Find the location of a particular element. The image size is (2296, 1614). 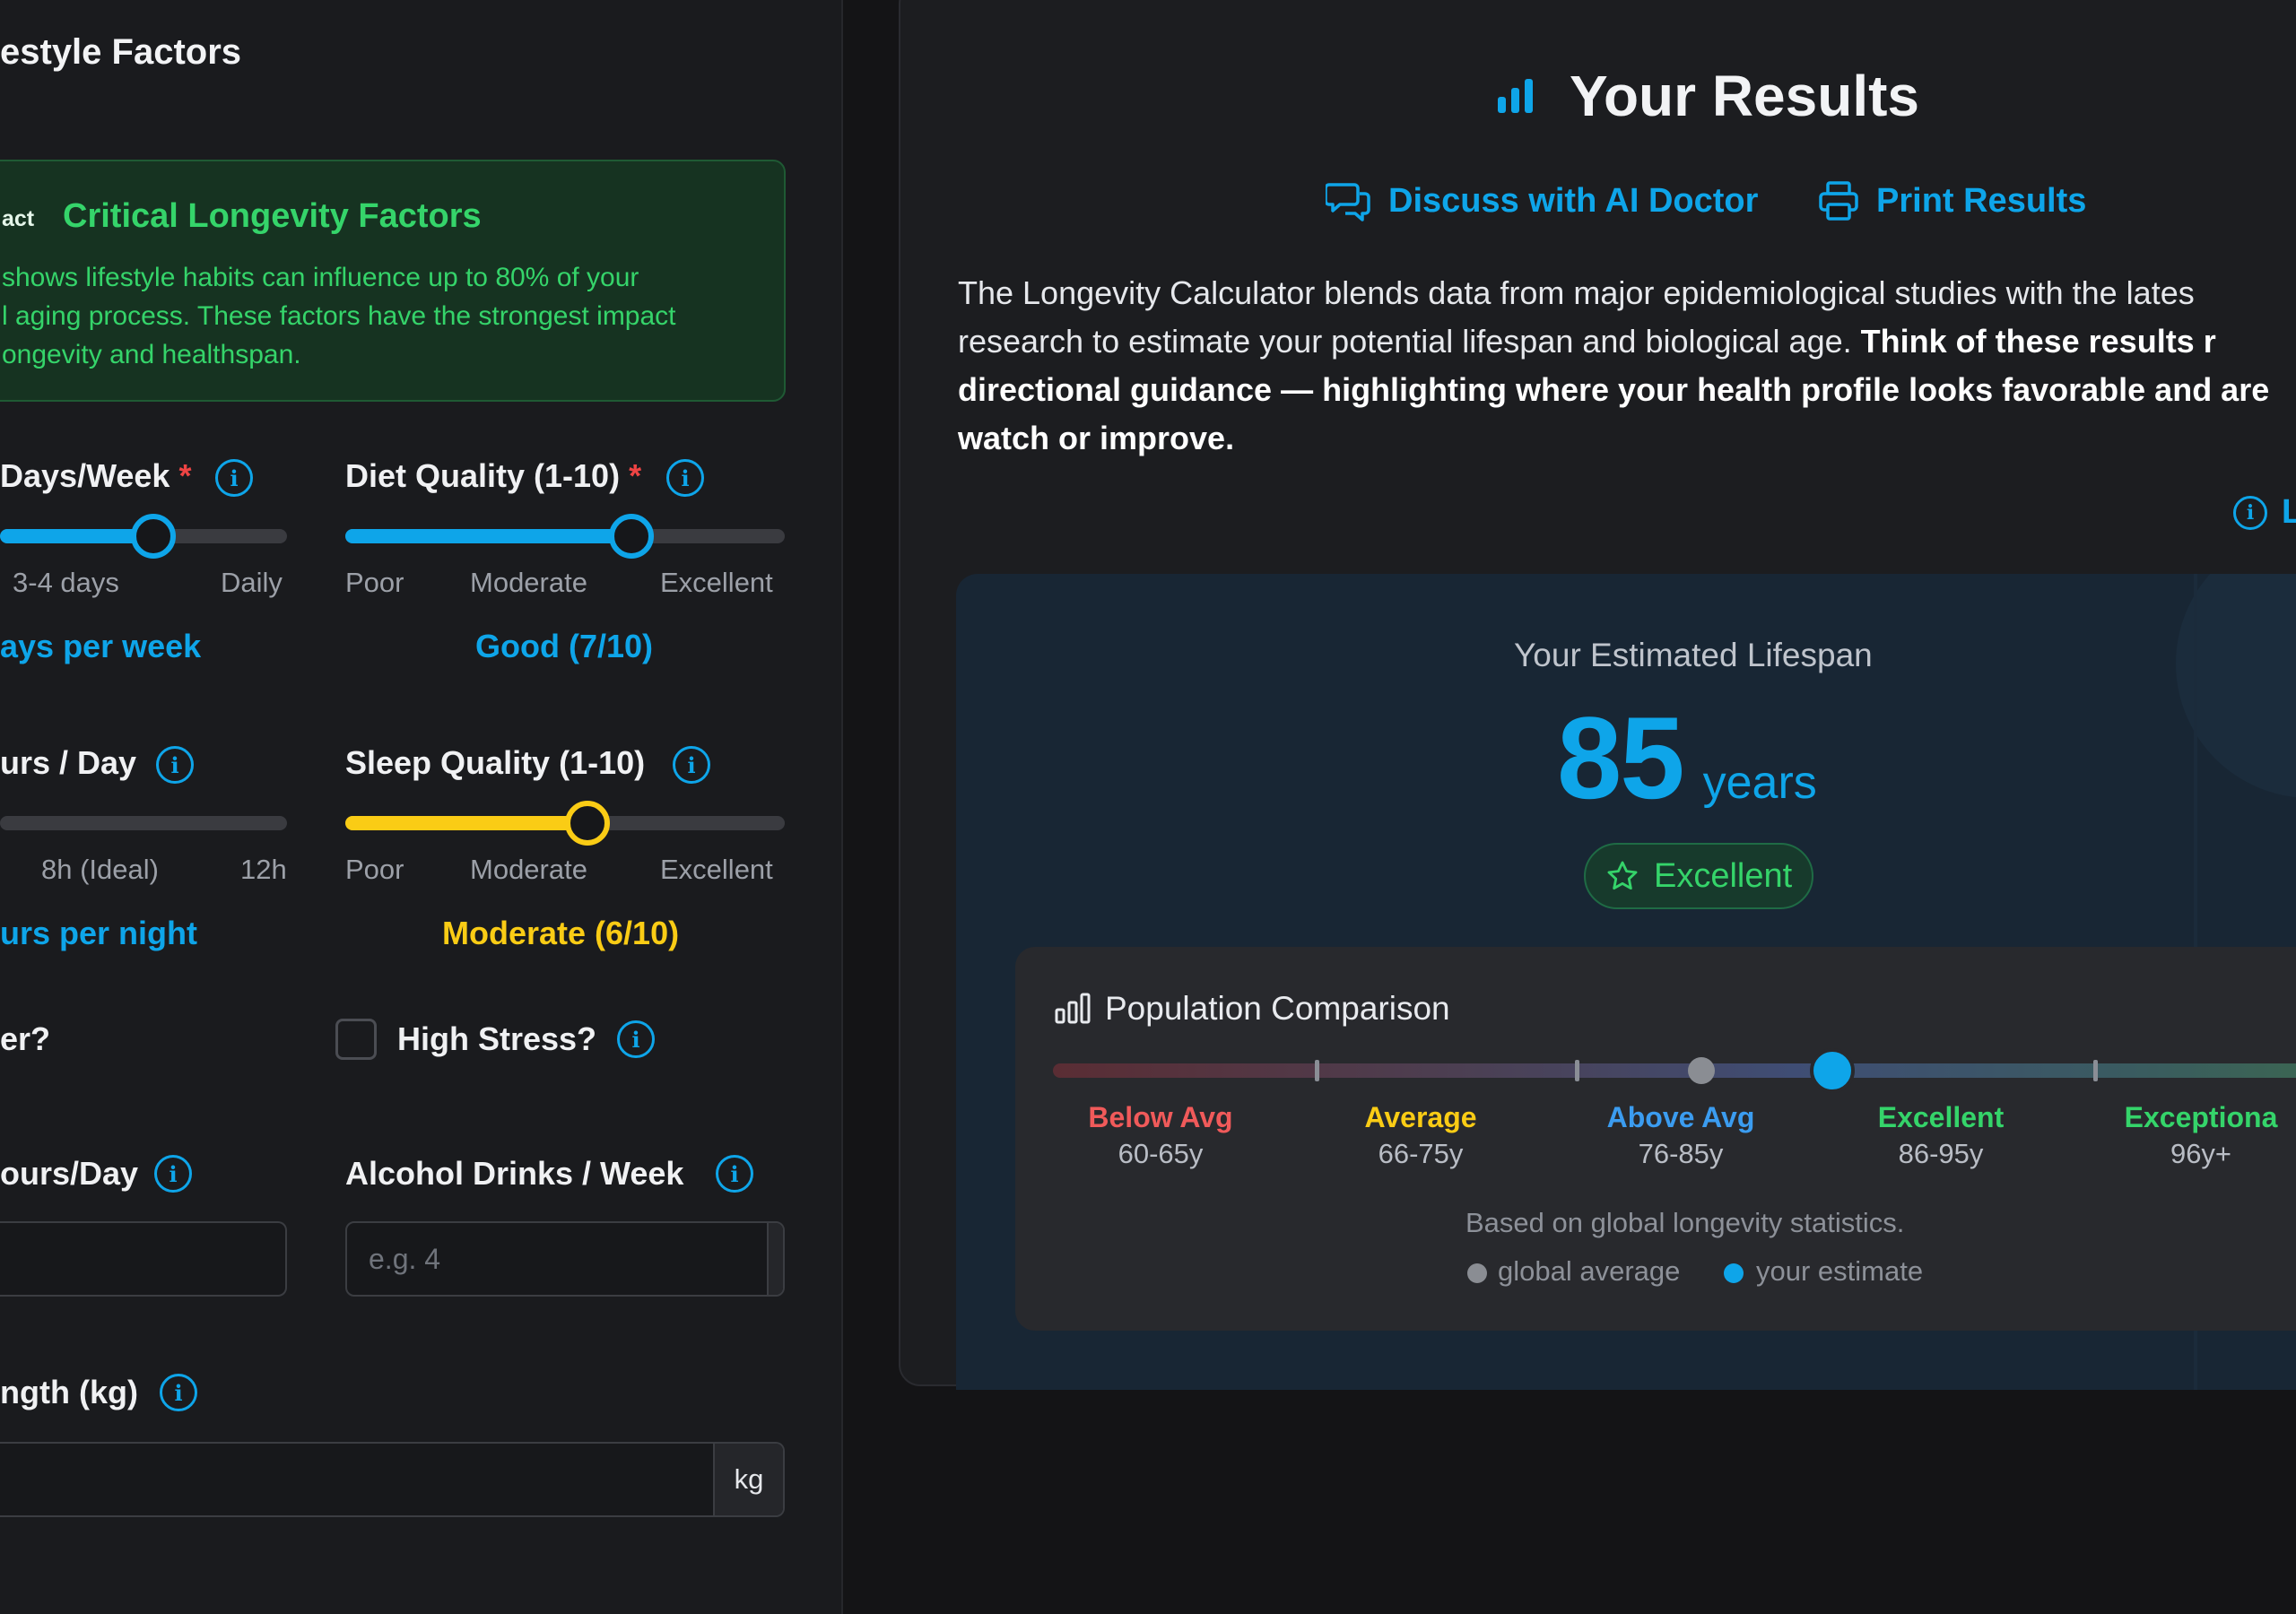

estimated-lifespan-value: 85 years is located at coordinates (1687, 757).